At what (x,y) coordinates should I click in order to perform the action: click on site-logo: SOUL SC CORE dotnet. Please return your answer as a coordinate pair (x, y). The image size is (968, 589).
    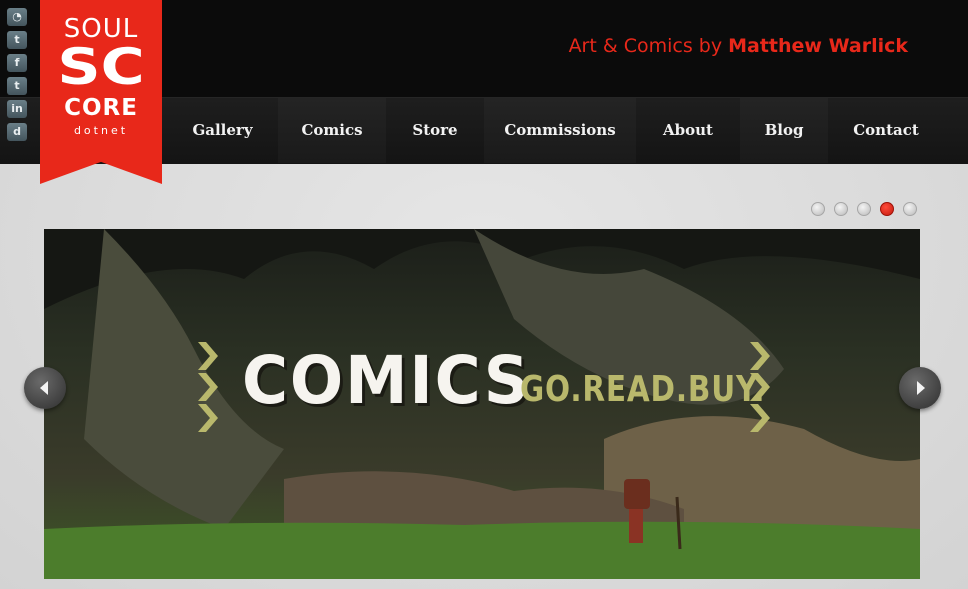
    Looking at the image, I should click on (101, 92).